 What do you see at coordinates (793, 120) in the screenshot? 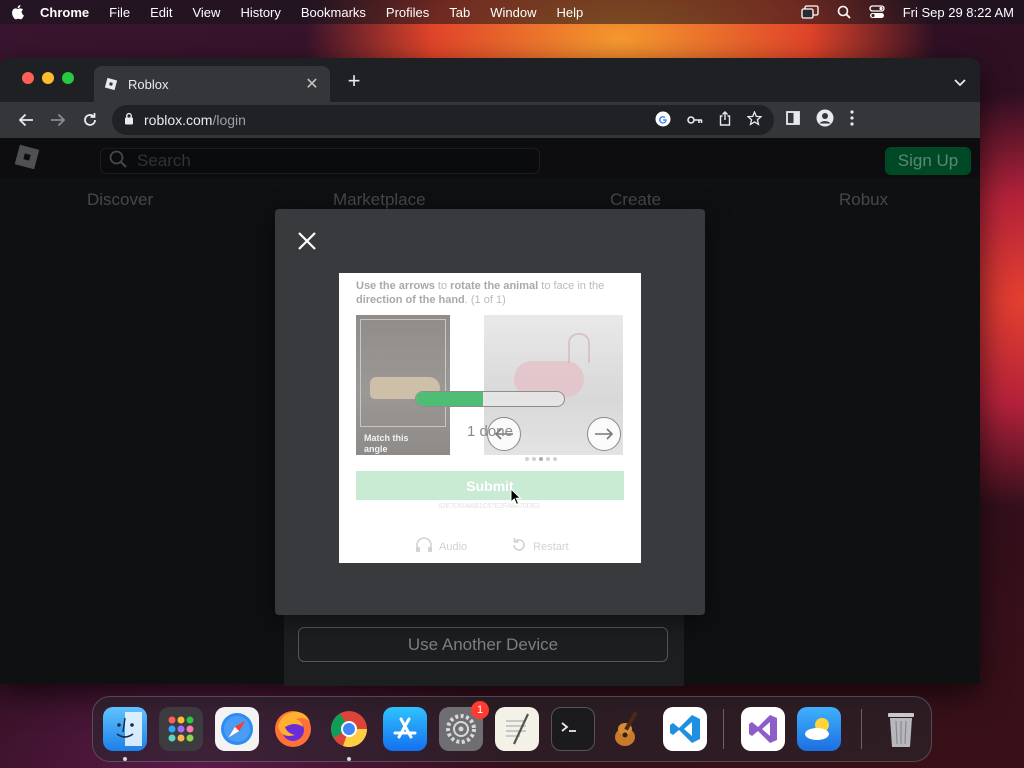
I see `side-panel-icon` at bounding box center [793, 120].